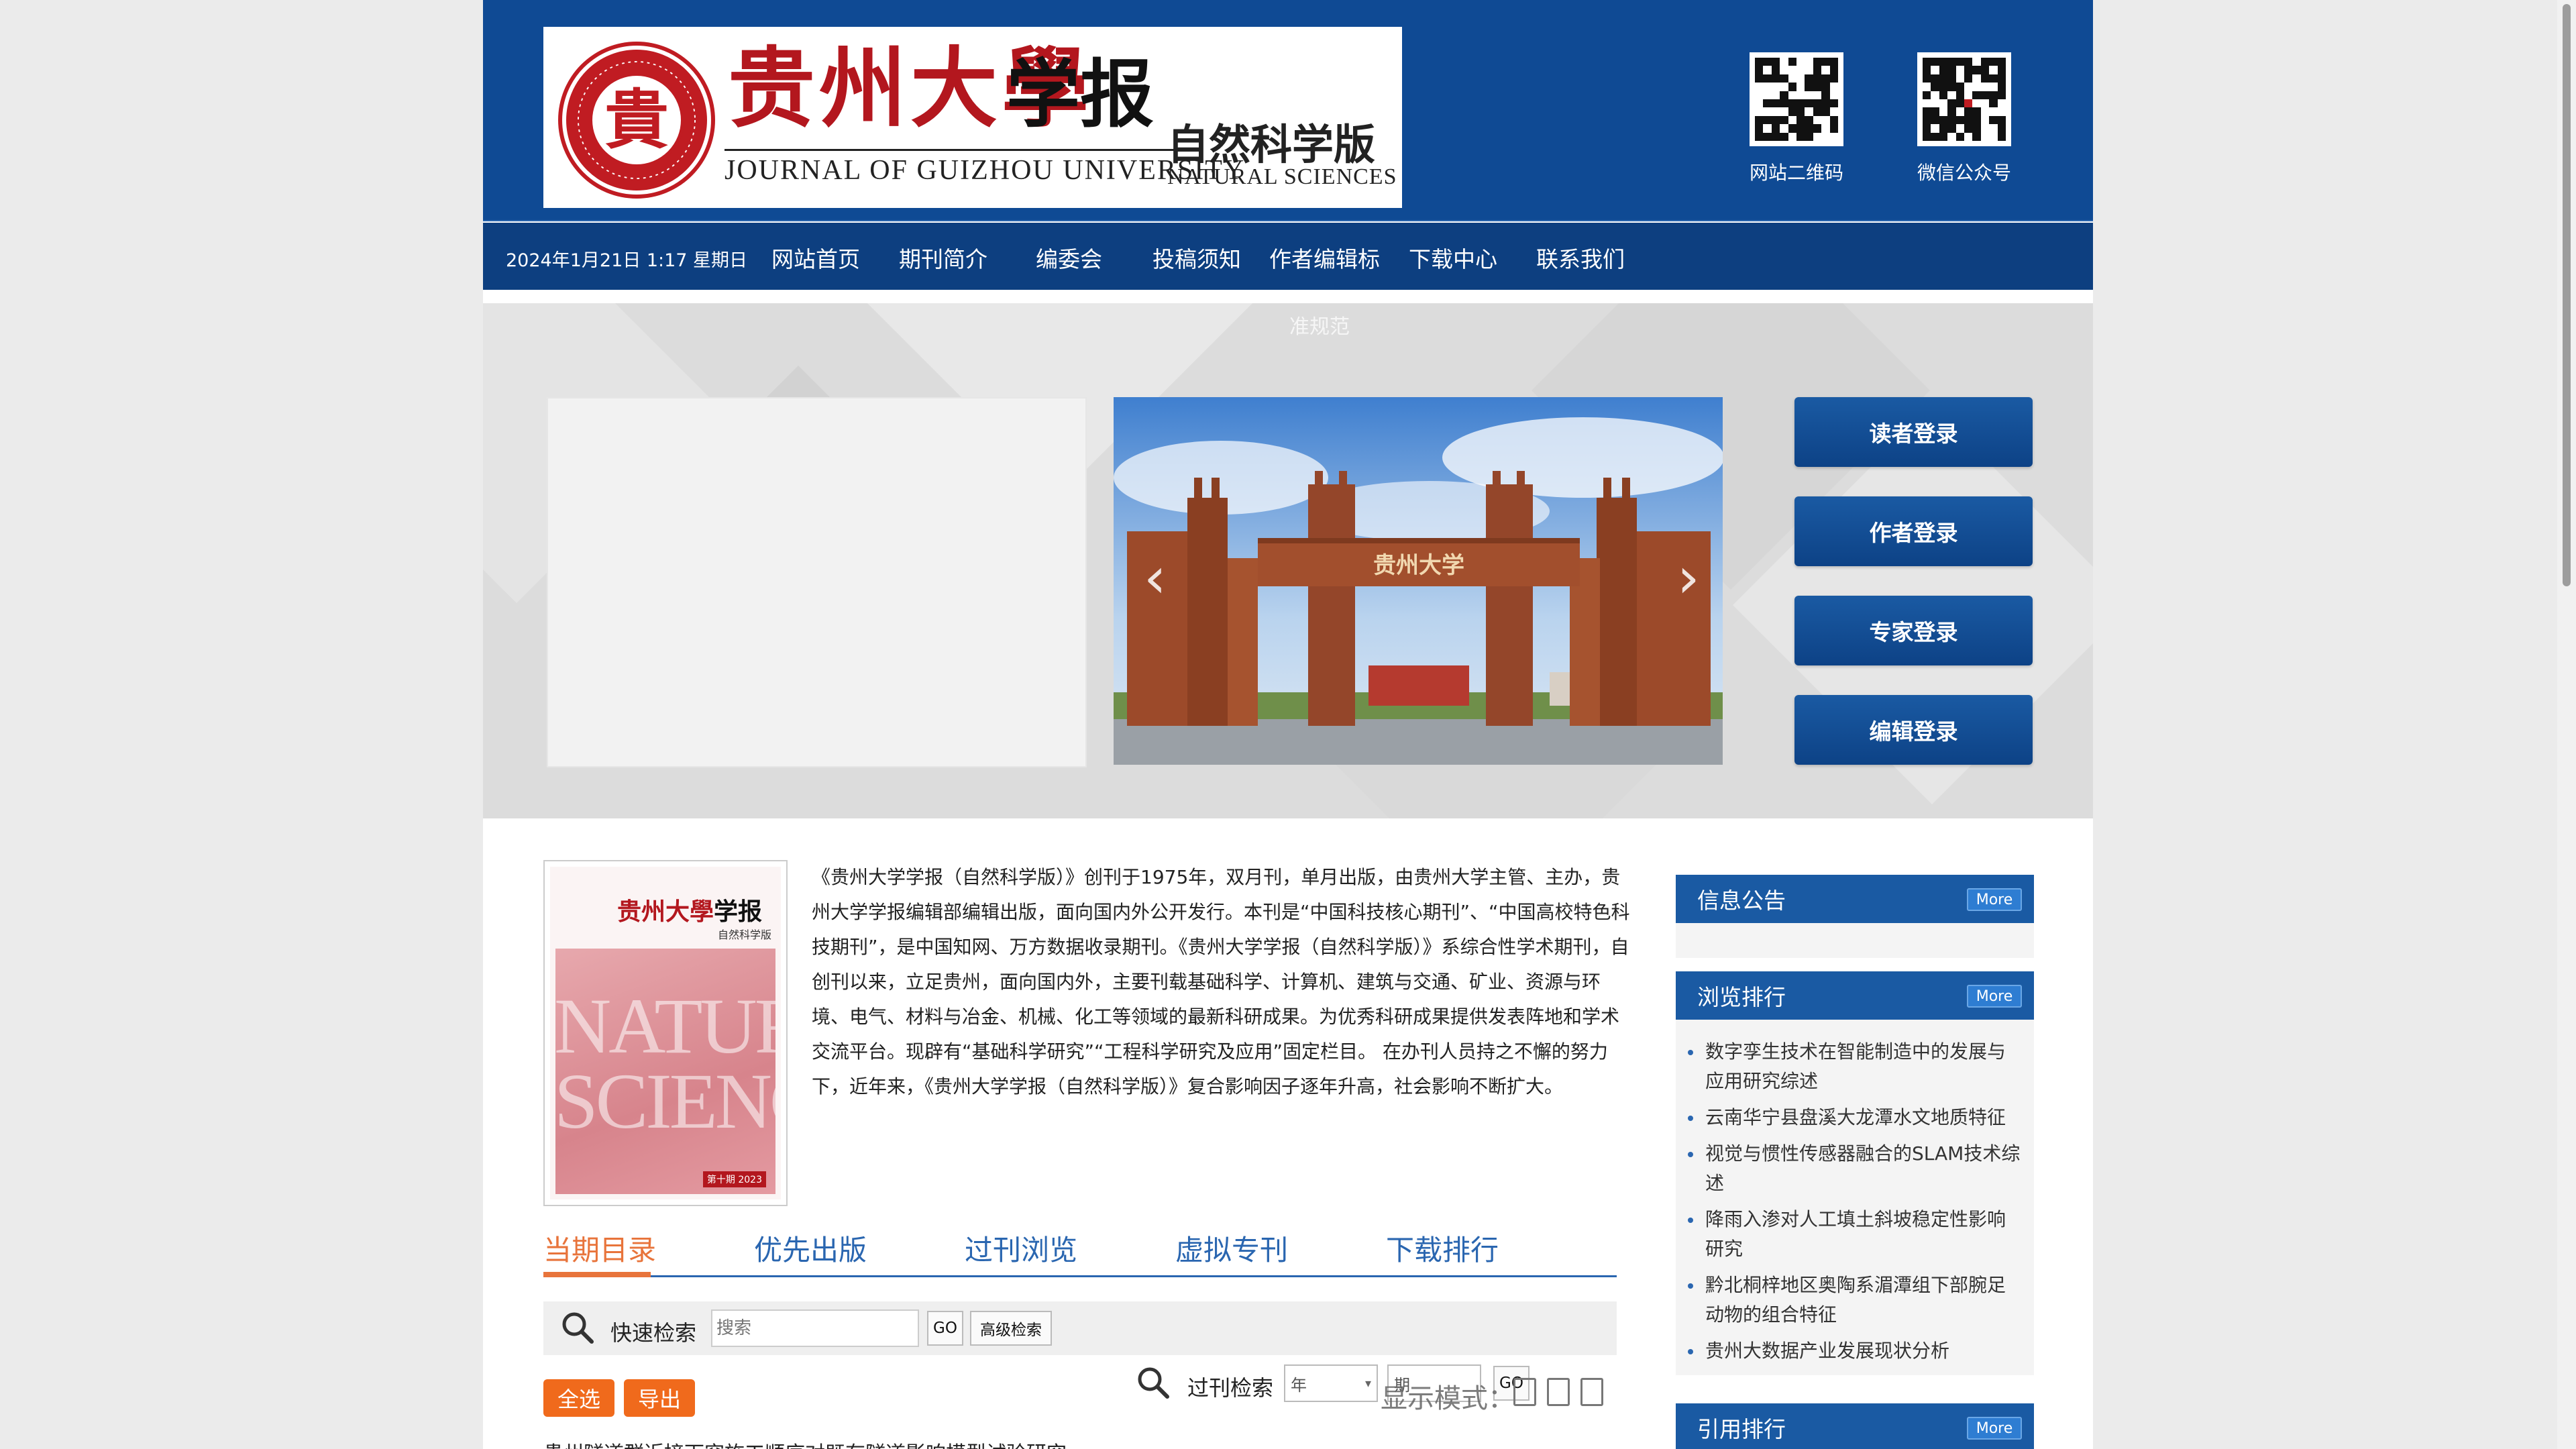 The width and height of the screenshot is (2576, 1449). I want to click on tab-virtual-issue: 虚拟专刊, so click(1231, 1248).